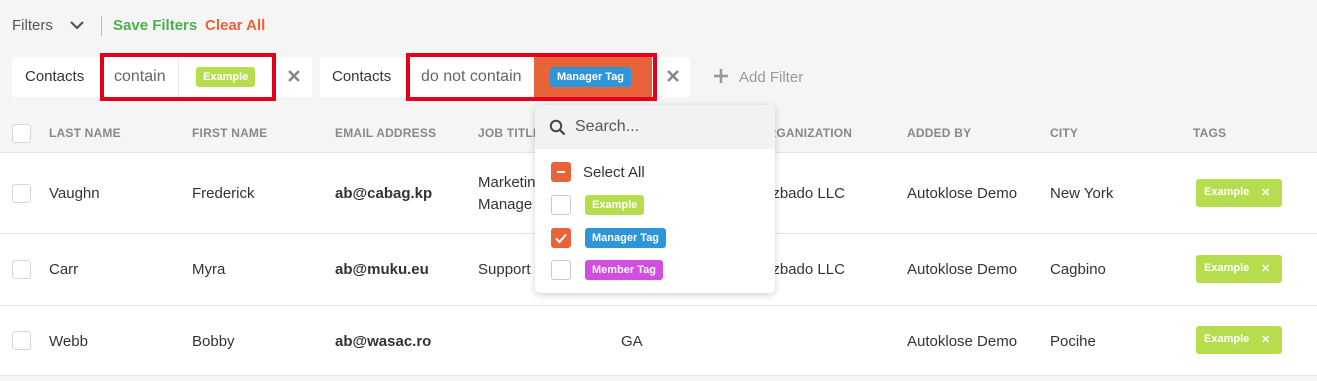 The image size is (1317, 381). I want to click on clear-all-button: Clear All, so click(235, 25).